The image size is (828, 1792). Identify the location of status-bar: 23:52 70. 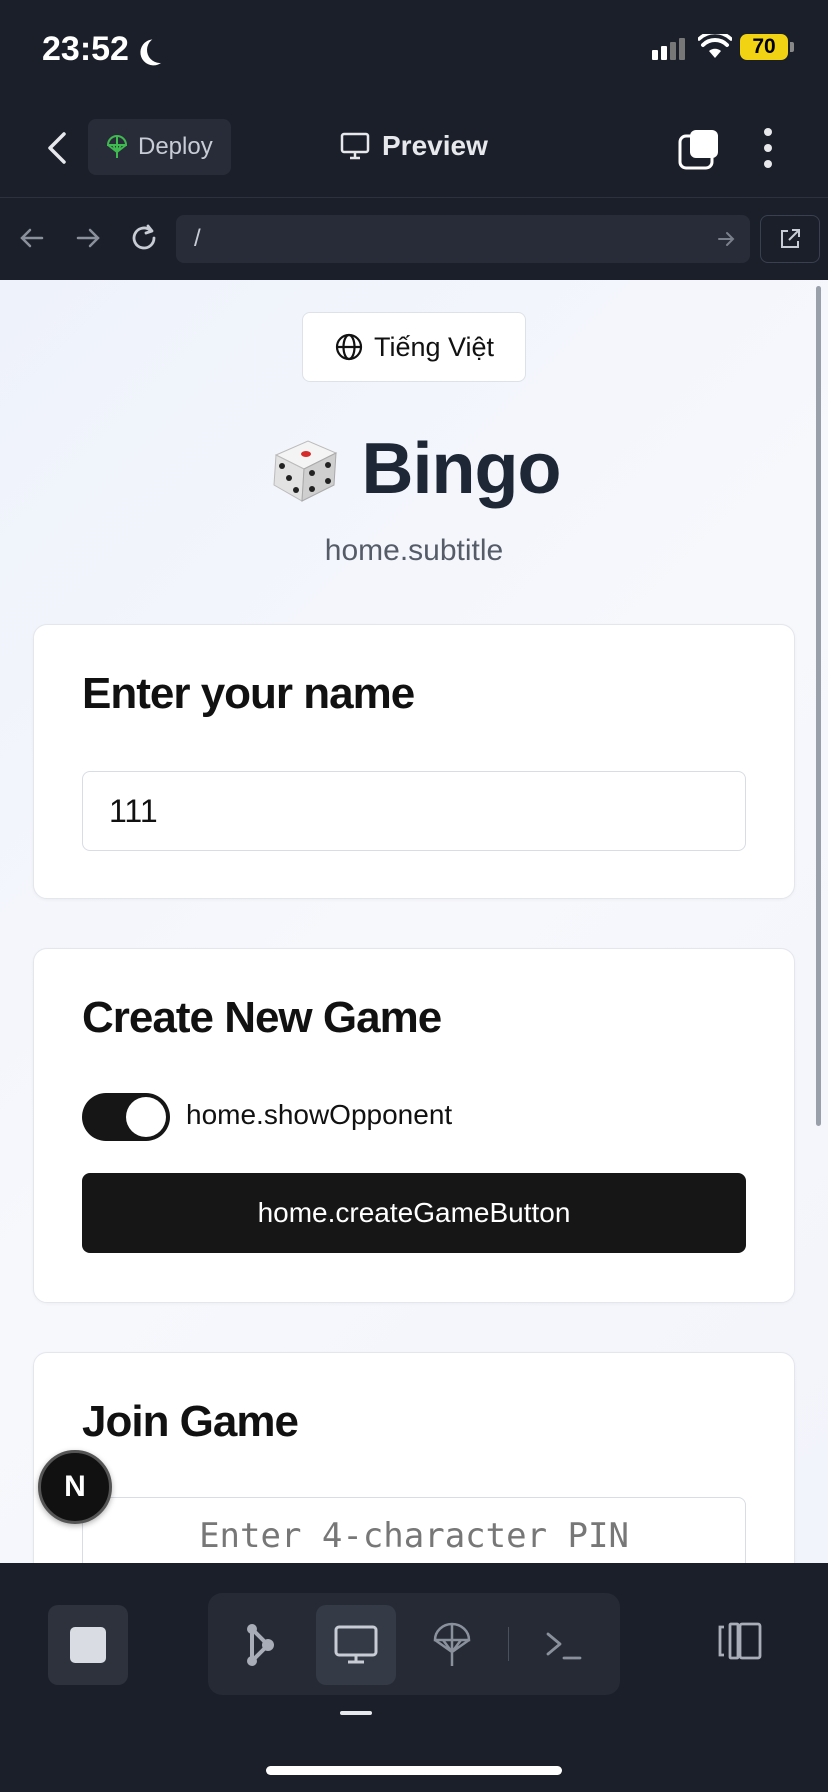
(414, 50).